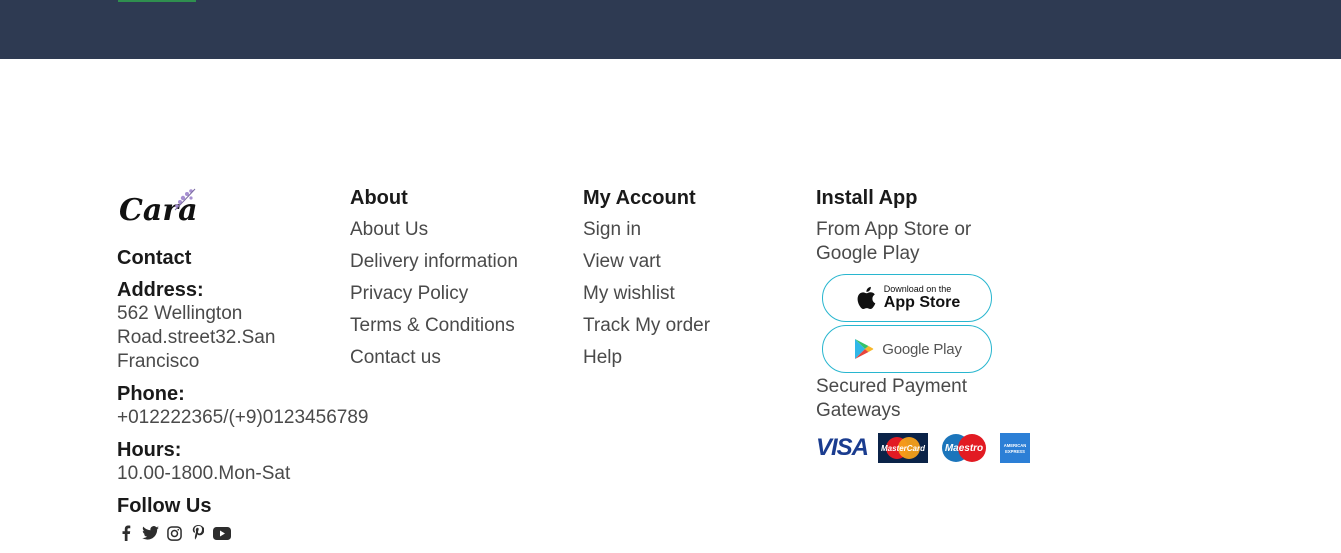  I want to click on apple-icon, so click(866, 298).